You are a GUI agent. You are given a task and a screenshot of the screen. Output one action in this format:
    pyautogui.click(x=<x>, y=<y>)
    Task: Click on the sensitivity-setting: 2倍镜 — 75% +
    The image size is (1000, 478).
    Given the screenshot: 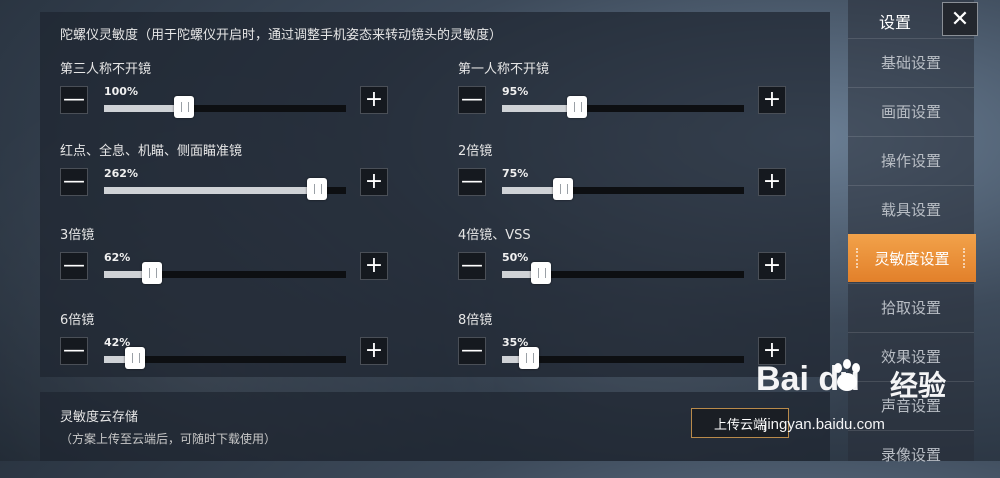 What is the action you would take?
    pyautogui.click(x=618, y=177)
    